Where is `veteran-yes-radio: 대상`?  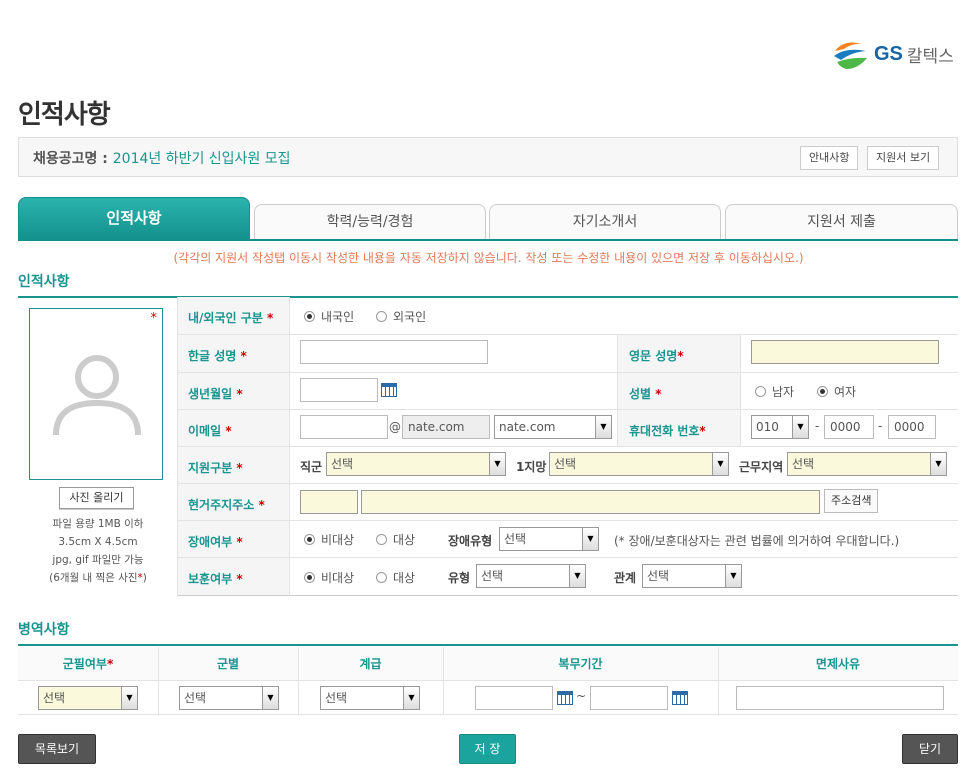 veteran-yes-radio: 대상 is located at coordinates (395, 577).